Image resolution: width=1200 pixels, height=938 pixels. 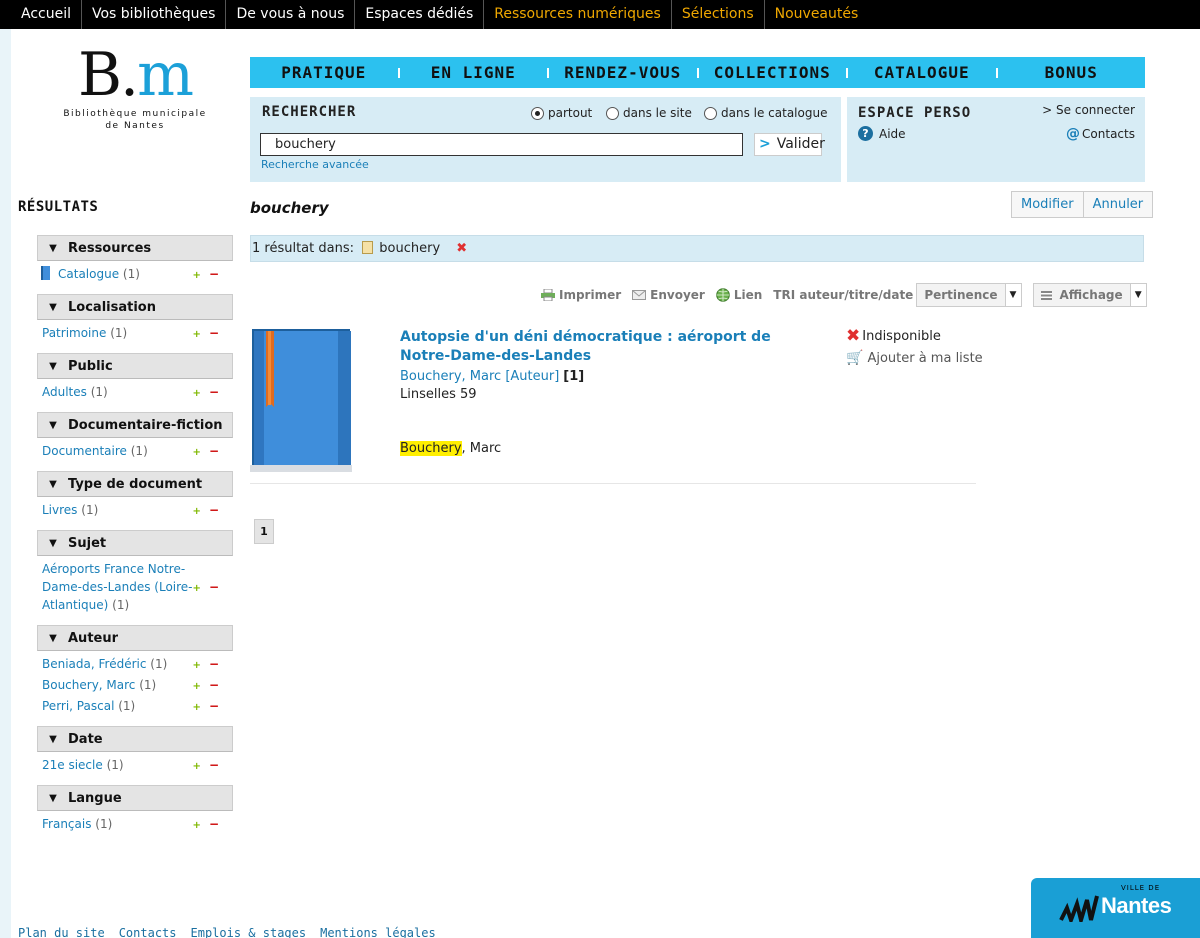 I want to click on send-label: Envoyer, so click(x=677, y=295).